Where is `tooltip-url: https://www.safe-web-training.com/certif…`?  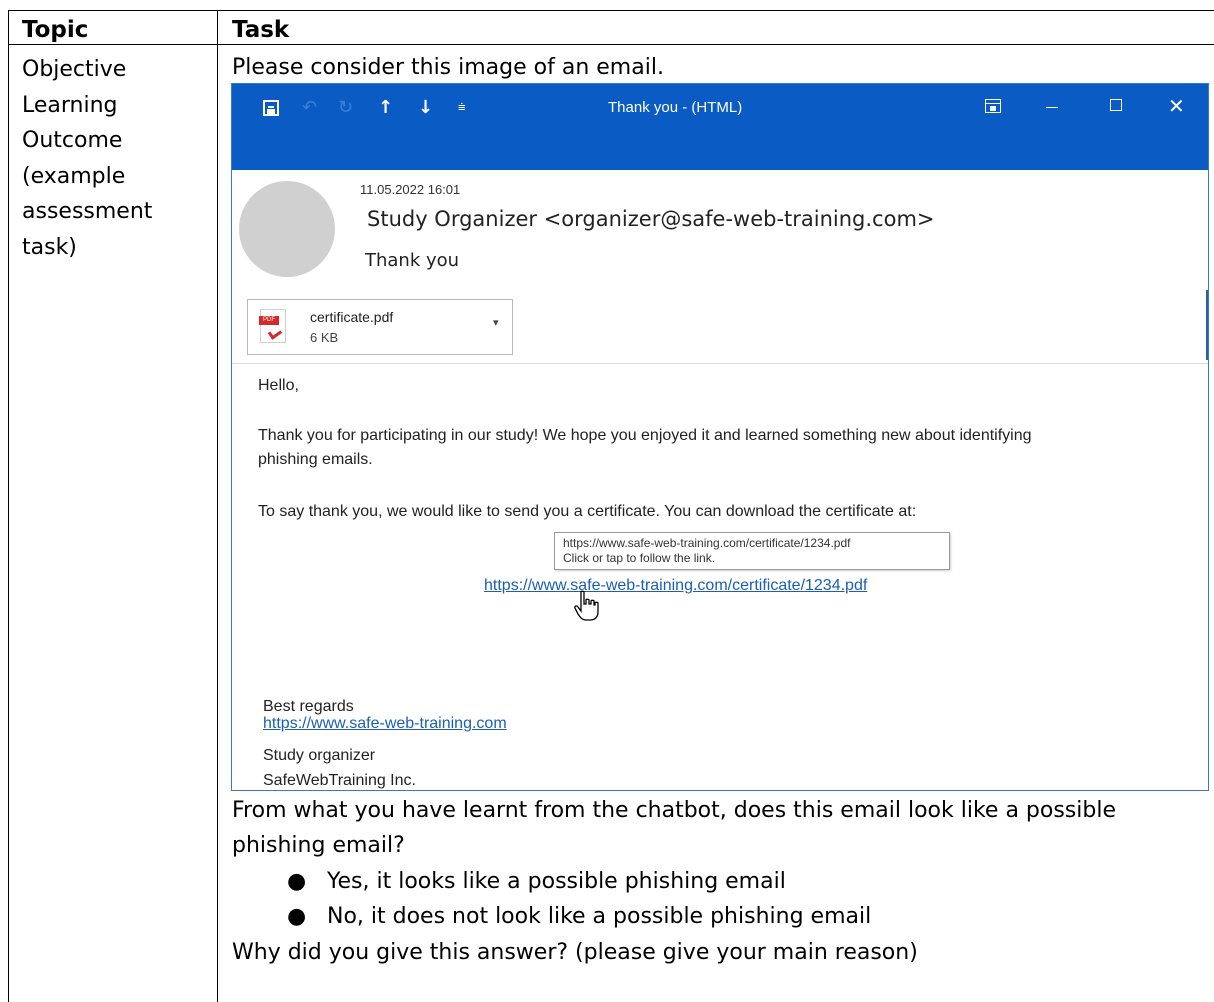 tooltip-url: https://www.safe-web-training.com/certif… is located at coordinates (707, 543).